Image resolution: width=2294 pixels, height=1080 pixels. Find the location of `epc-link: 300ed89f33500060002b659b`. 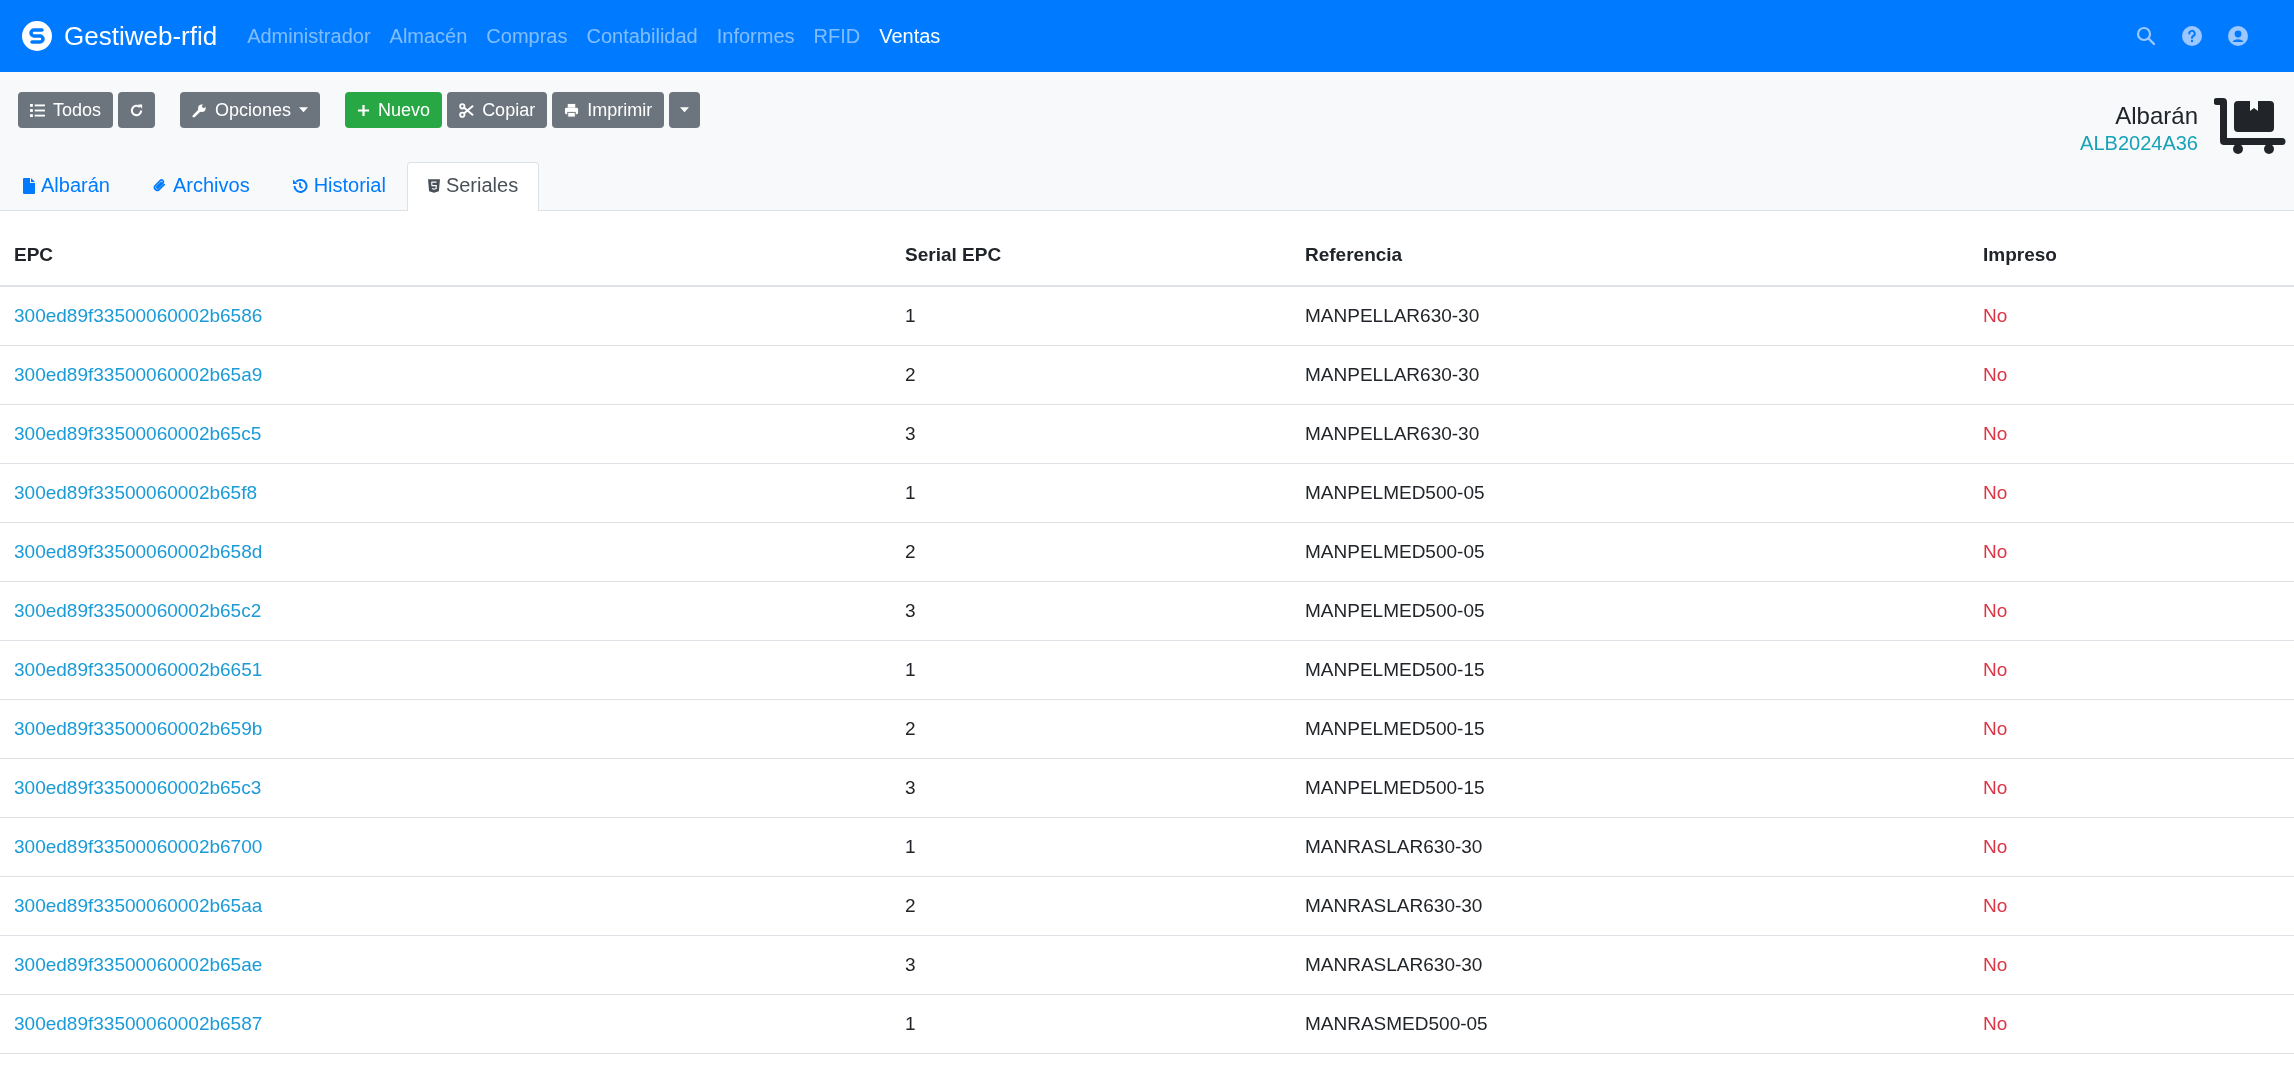

epc-link: 300ed89f33500060002b659b is located at coordinates (131, 729).